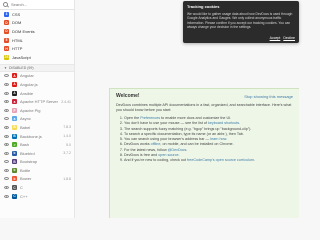 This screenshot has height=240, width=320. Describe the element at coordinates (14, 84) in the screenshot. I see `angularjs-icon: A` at that location.